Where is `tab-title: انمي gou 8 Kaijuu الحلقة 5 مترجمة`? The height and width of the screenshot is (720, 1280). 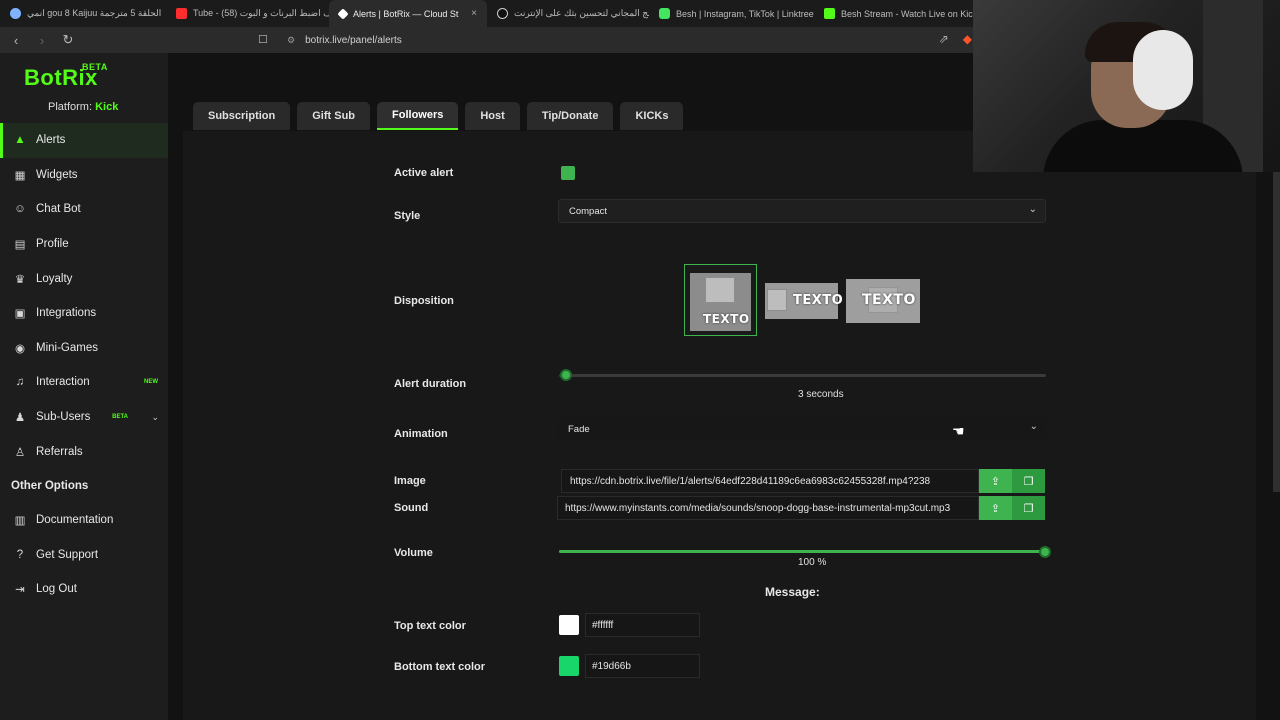
tab-title: انمي gou 8 Kaijuu الحلقة 5 مترجمة is located at coordinates (94, 13).